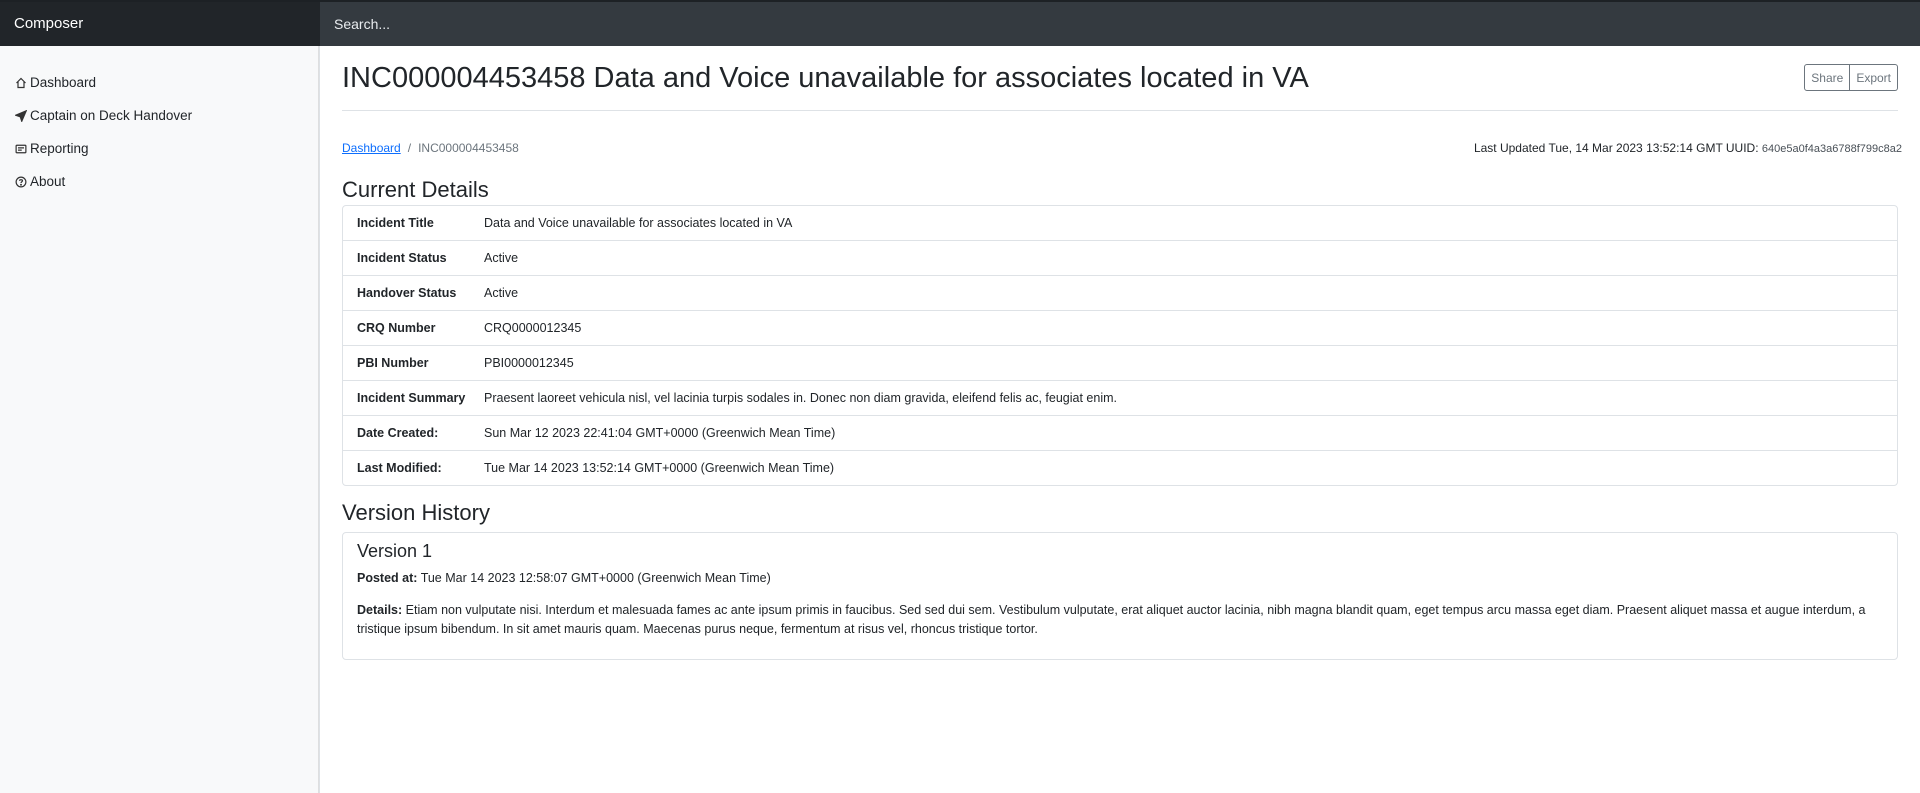 The height and width of the screenshot is (793, 1920). I want to click on detail-key: Incident Status, so click(402, 258).